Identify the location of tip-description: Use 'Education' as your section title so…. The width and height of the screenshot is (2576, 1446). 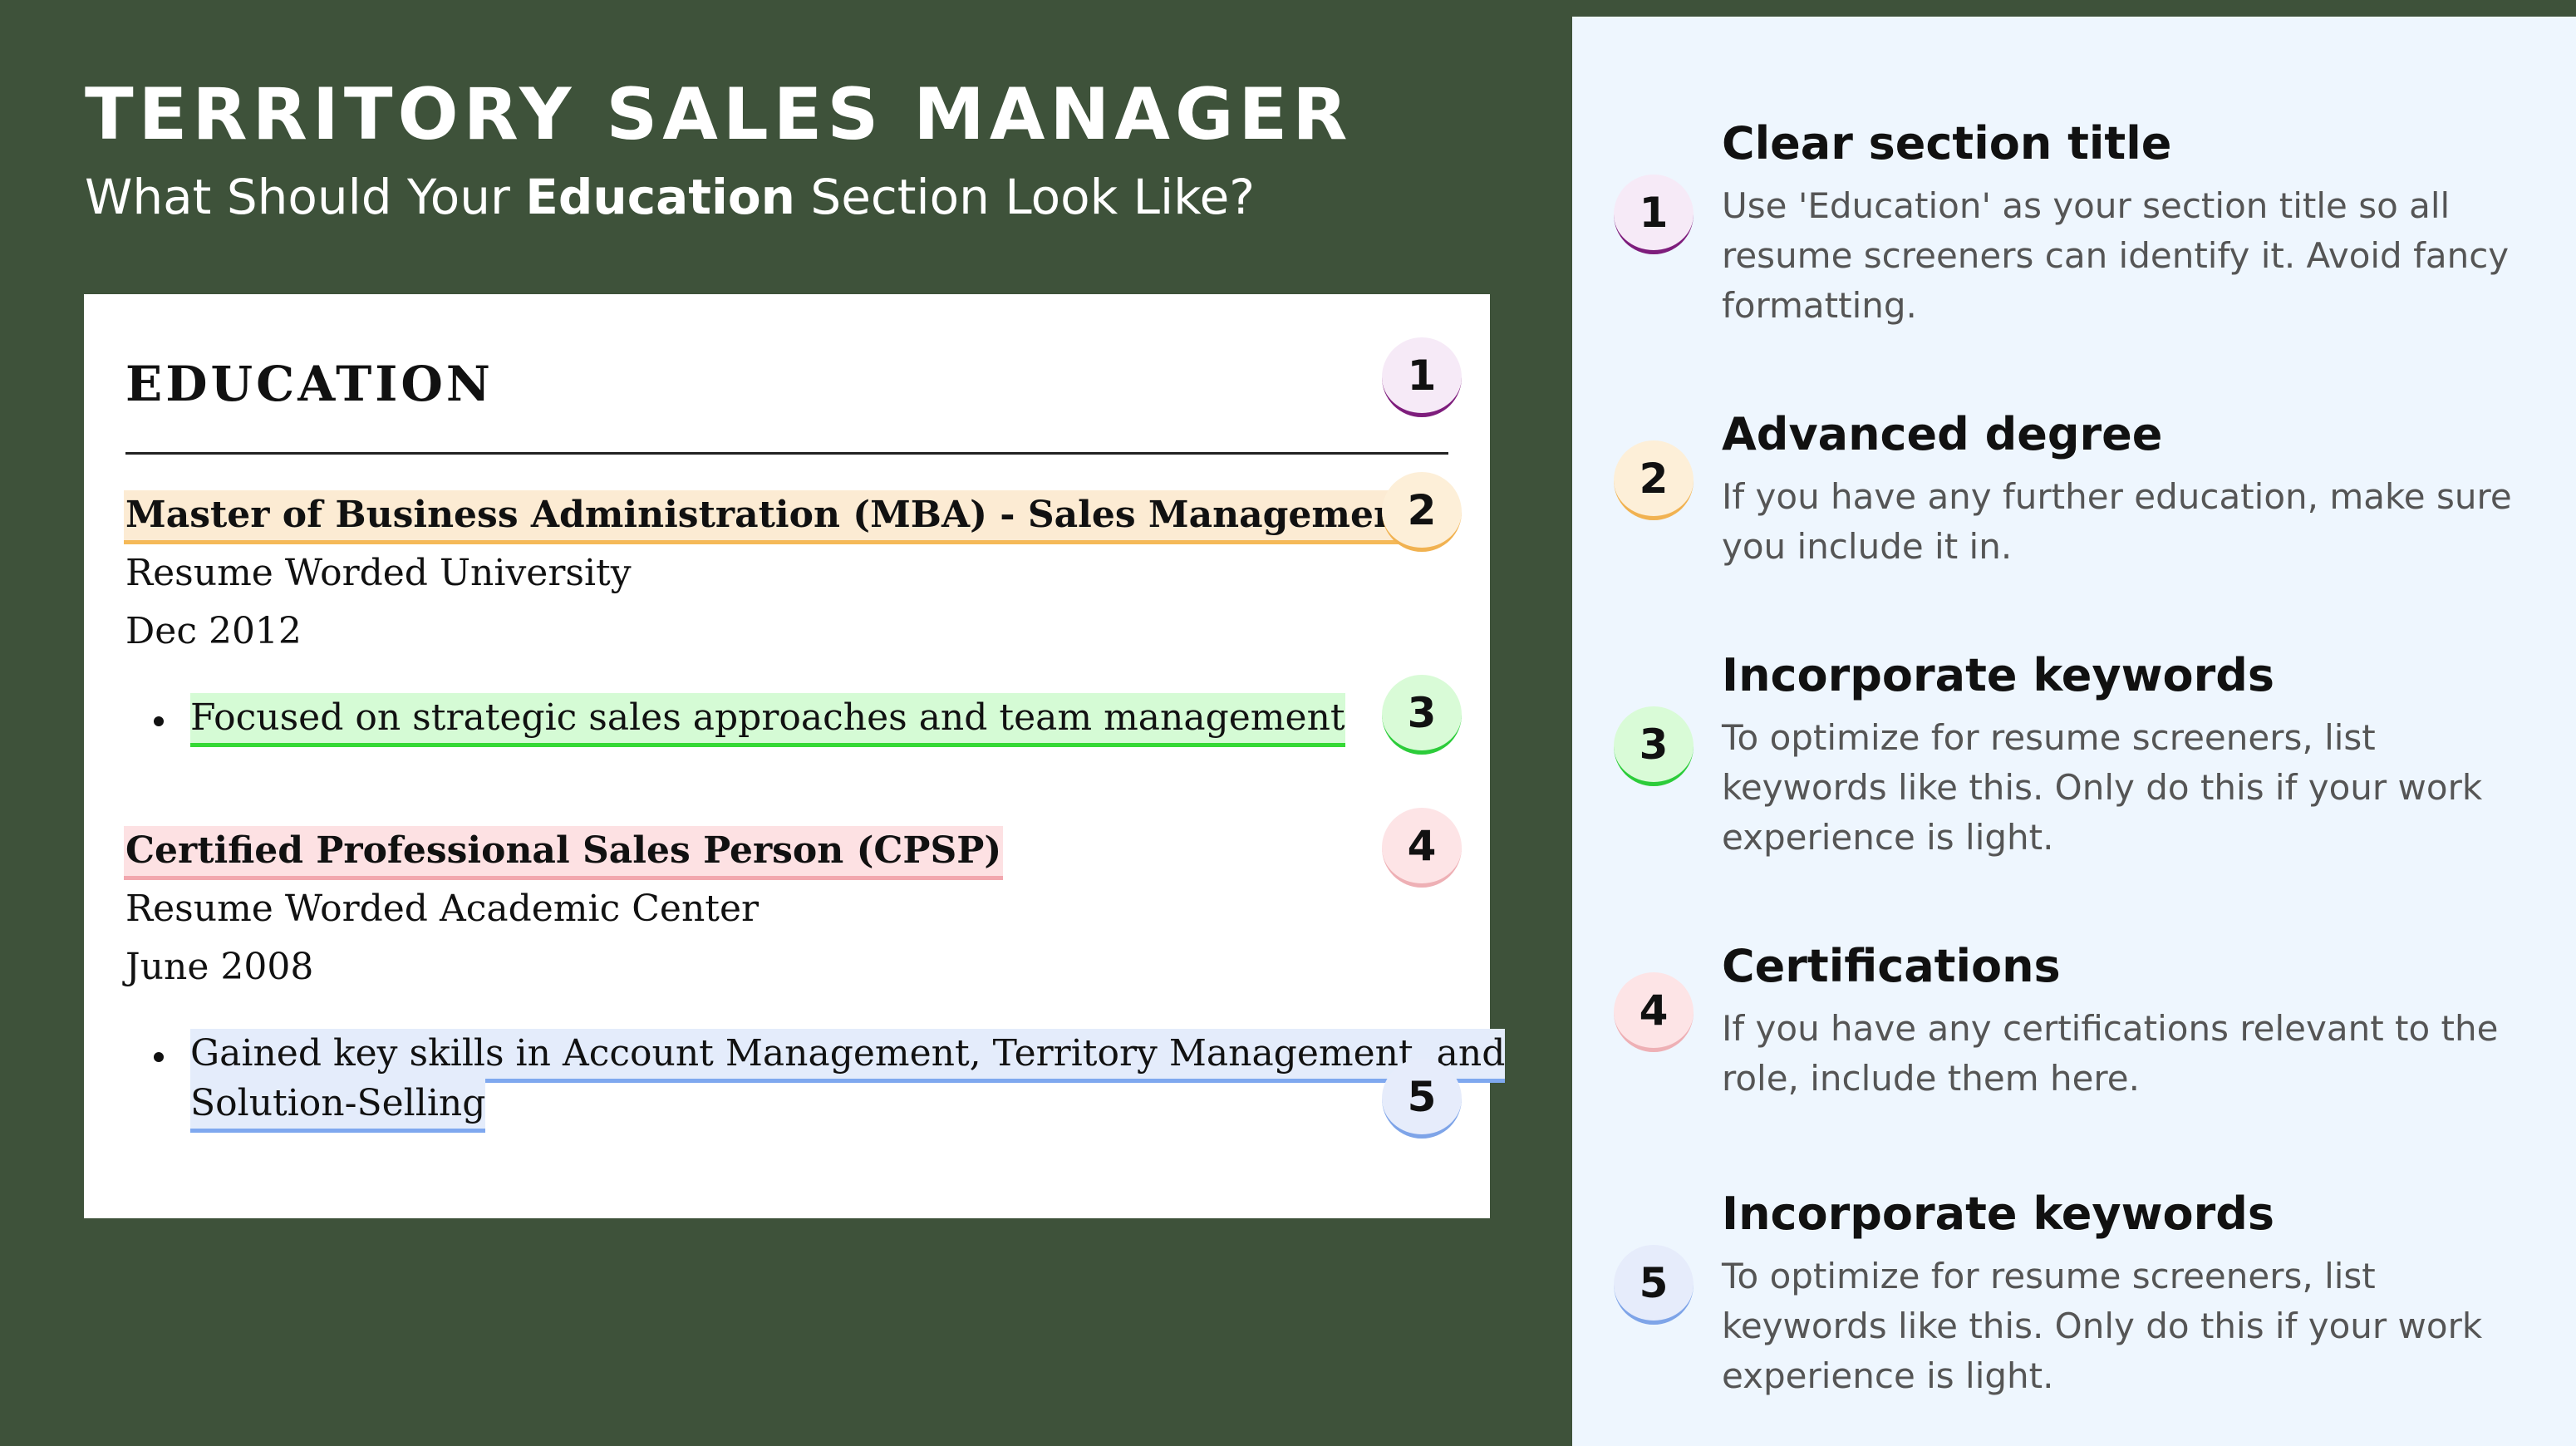
(2116, 255).